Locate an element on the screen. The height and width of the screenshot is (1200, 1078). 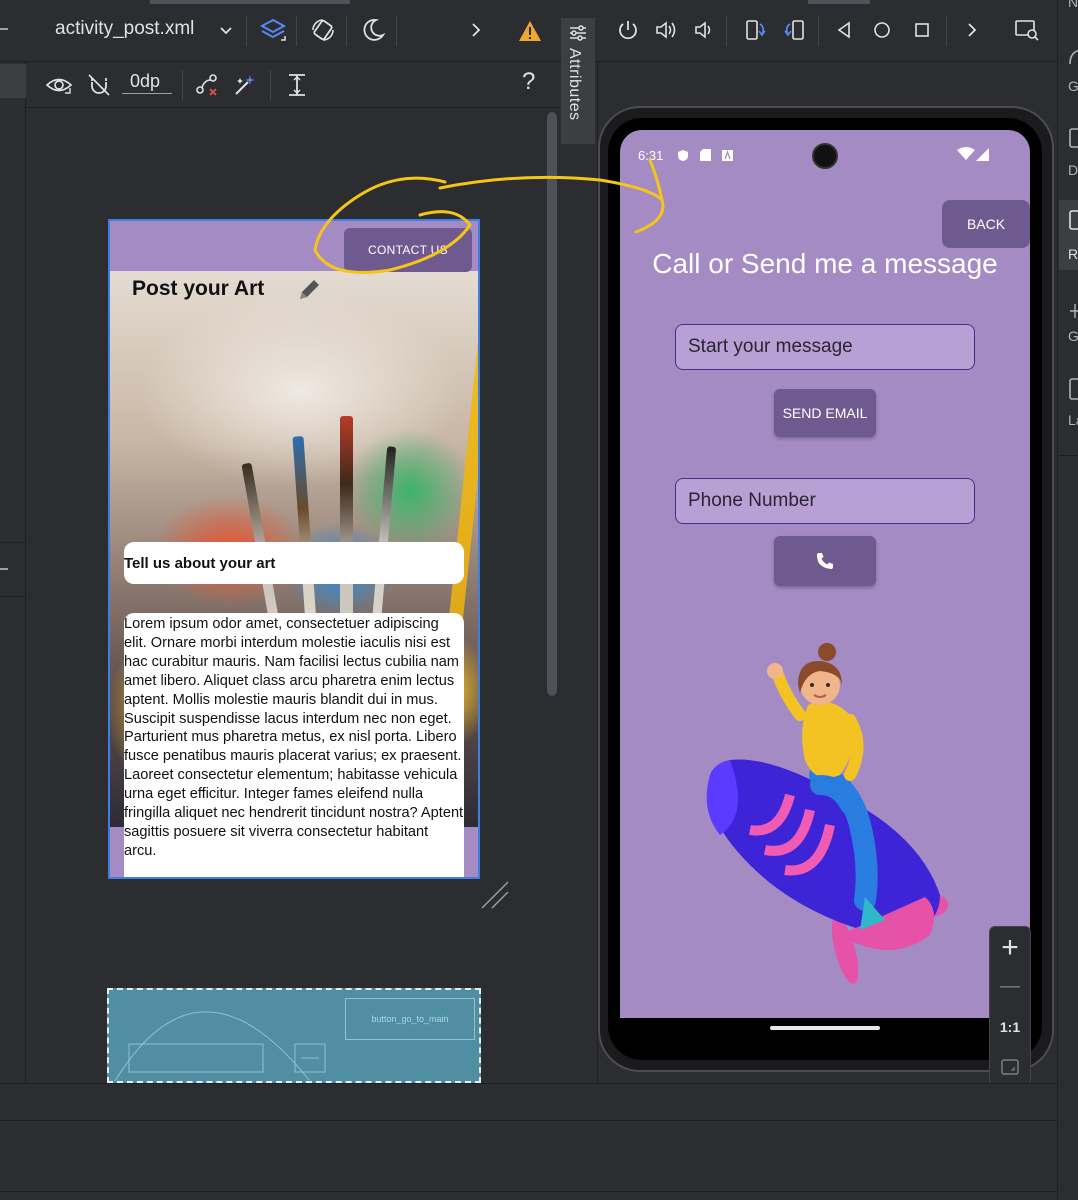
gutter-selected-item is located at coordinates (13, 81).